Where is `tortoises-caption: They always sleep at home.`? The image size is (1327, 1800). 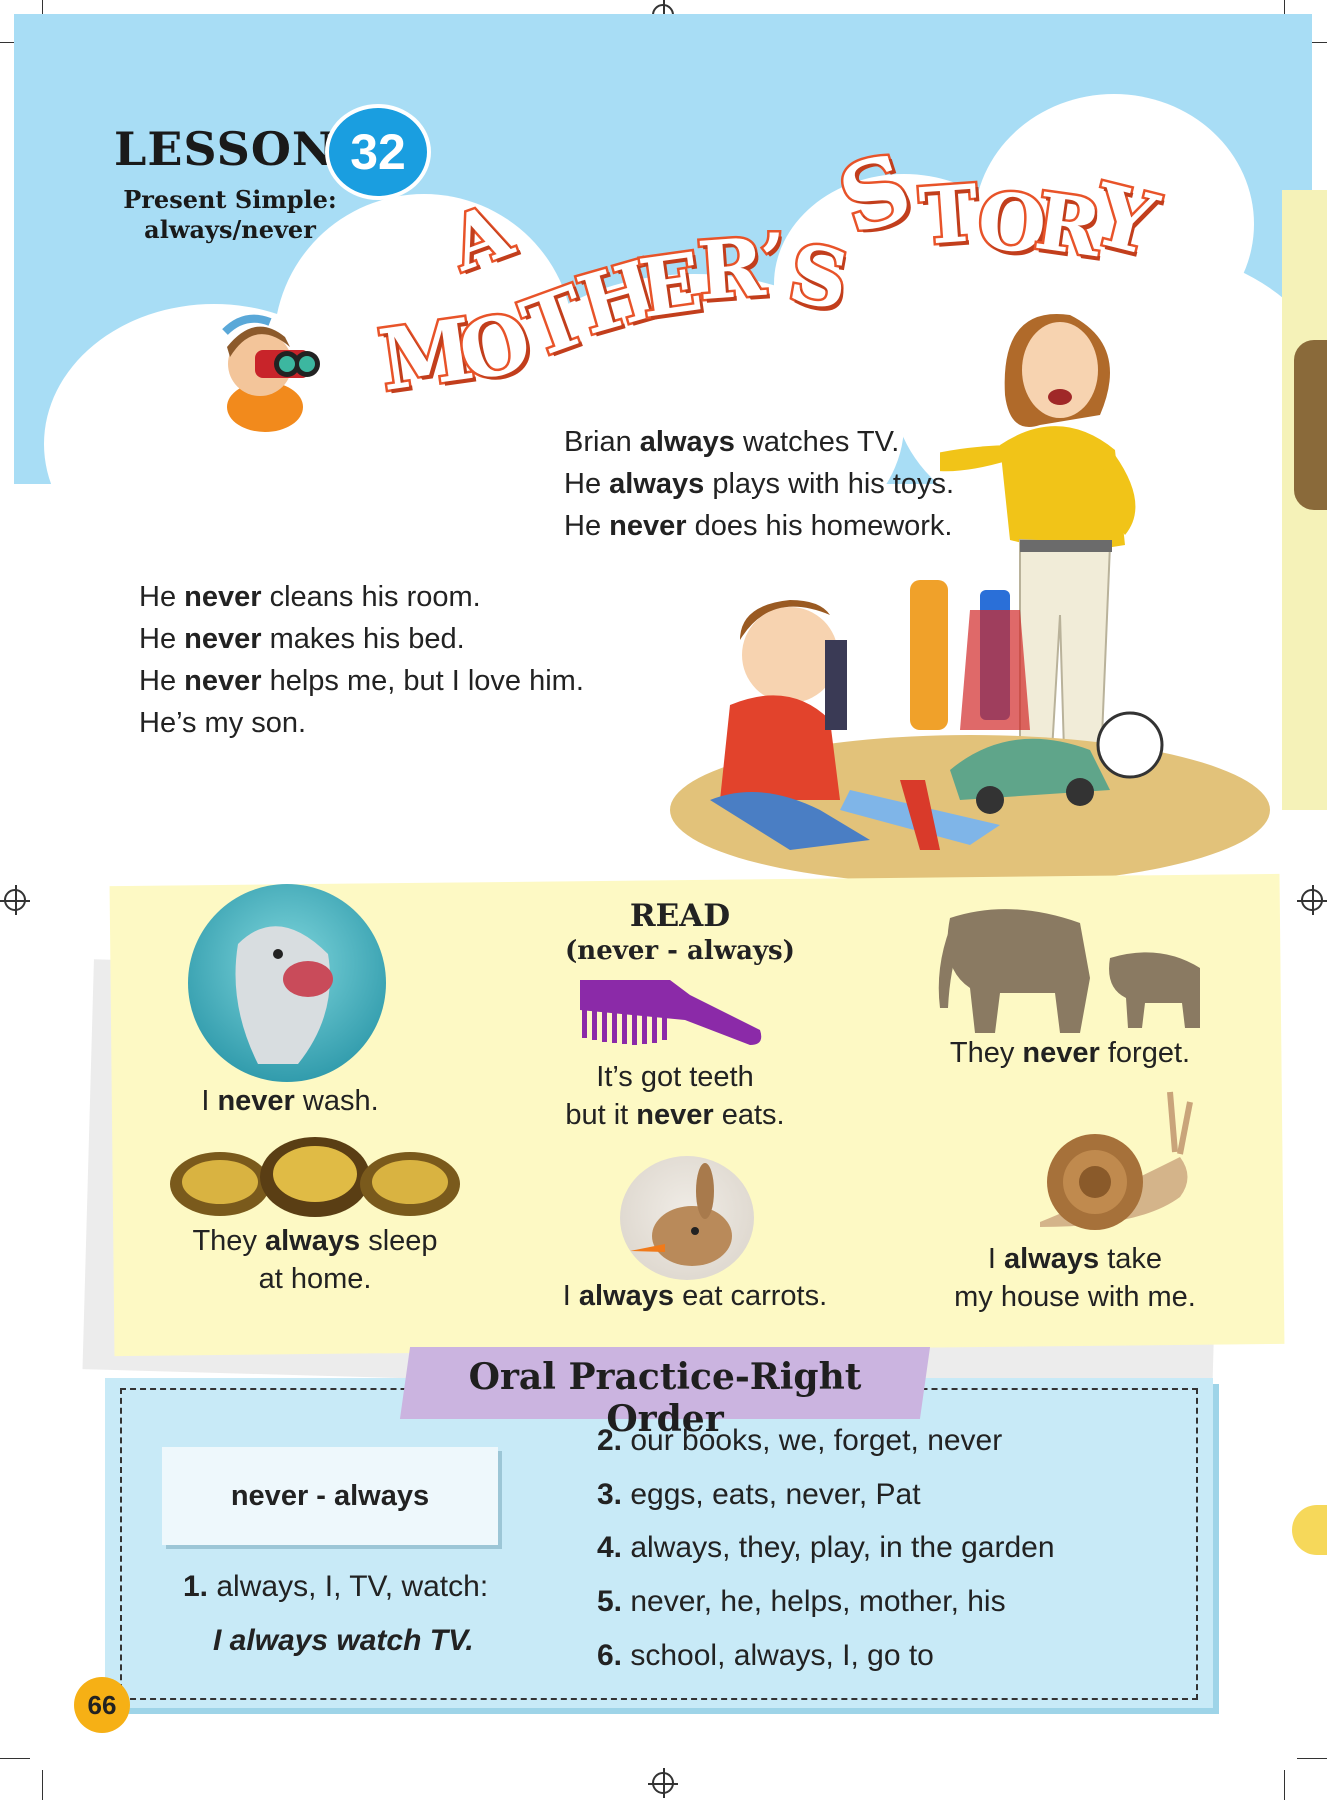
tortoises-caption: They always sleep at home. is located at coordinates (315, 1260).